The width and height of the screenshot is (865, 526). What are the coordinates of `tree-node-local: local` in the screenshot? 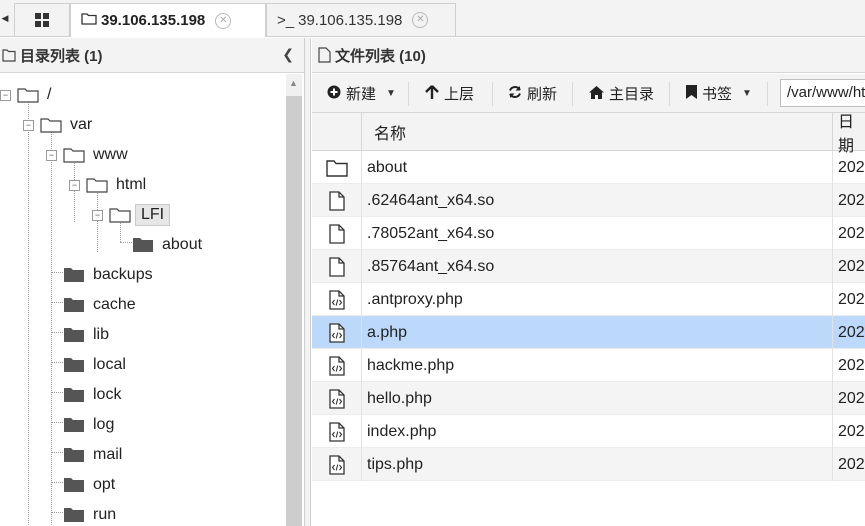 It's located at (94, 365).